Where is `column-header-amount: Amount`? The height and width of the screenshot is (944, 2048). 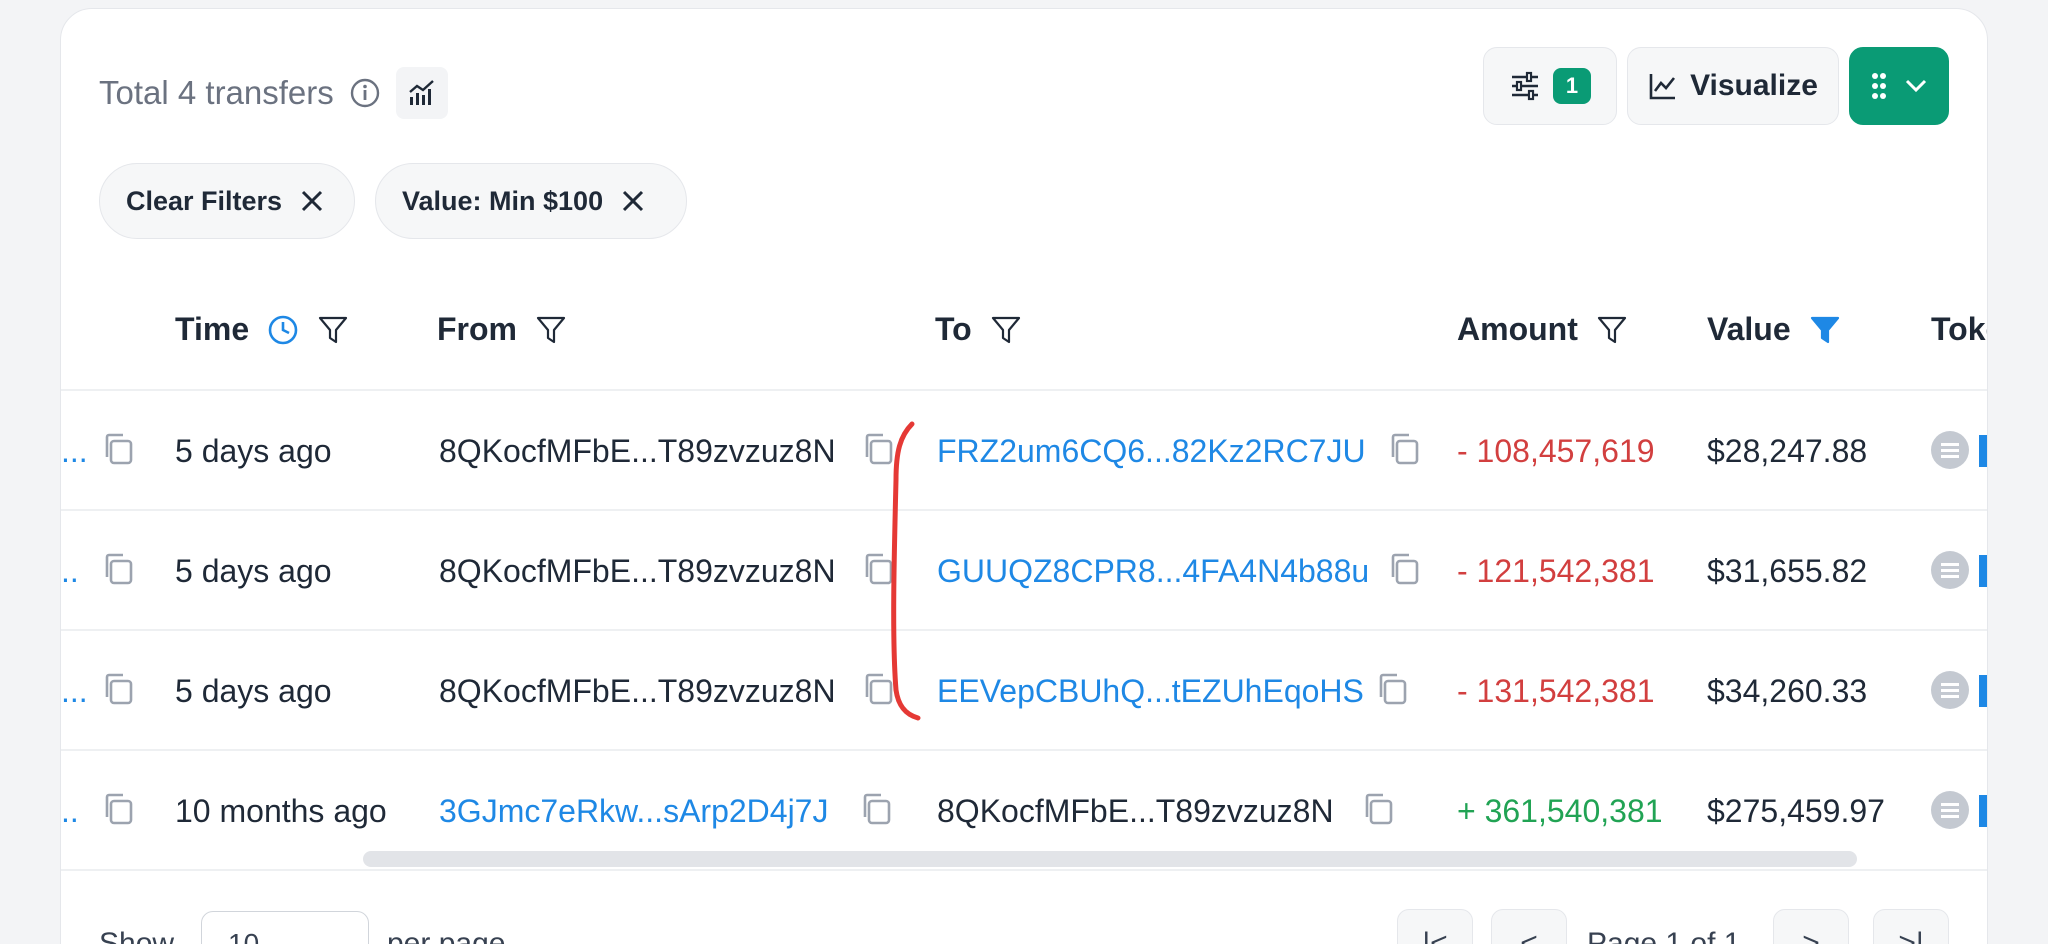
column-header-amount: Amount is located at coordinates (1542, 329).